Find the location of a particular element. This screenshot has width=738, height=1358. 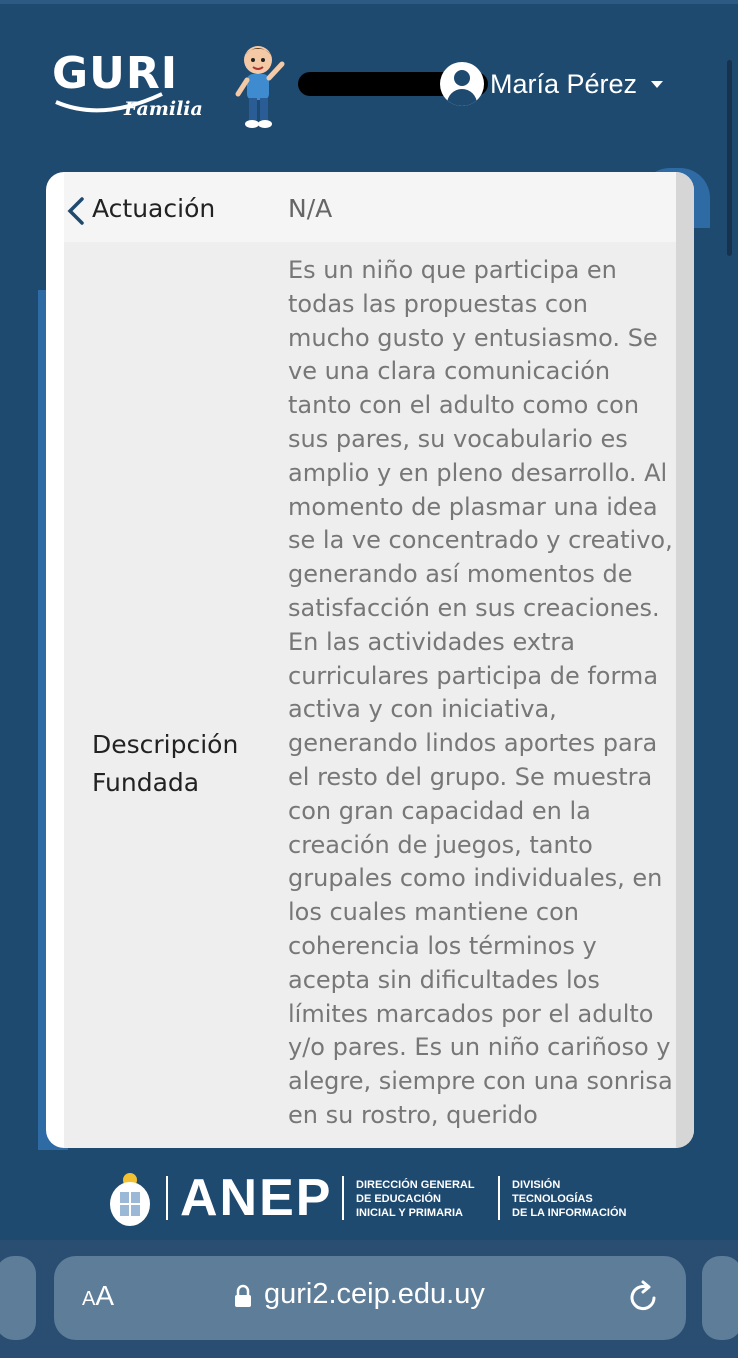

guri-familia-logo: GURI Familia is located at coordinates (127, 88).